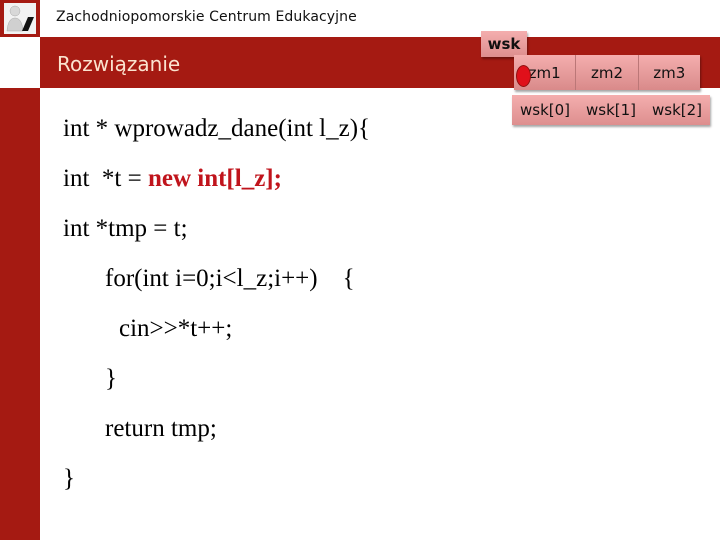  I want to click on code-line-2-plain: int *t =, so click(105, 178).